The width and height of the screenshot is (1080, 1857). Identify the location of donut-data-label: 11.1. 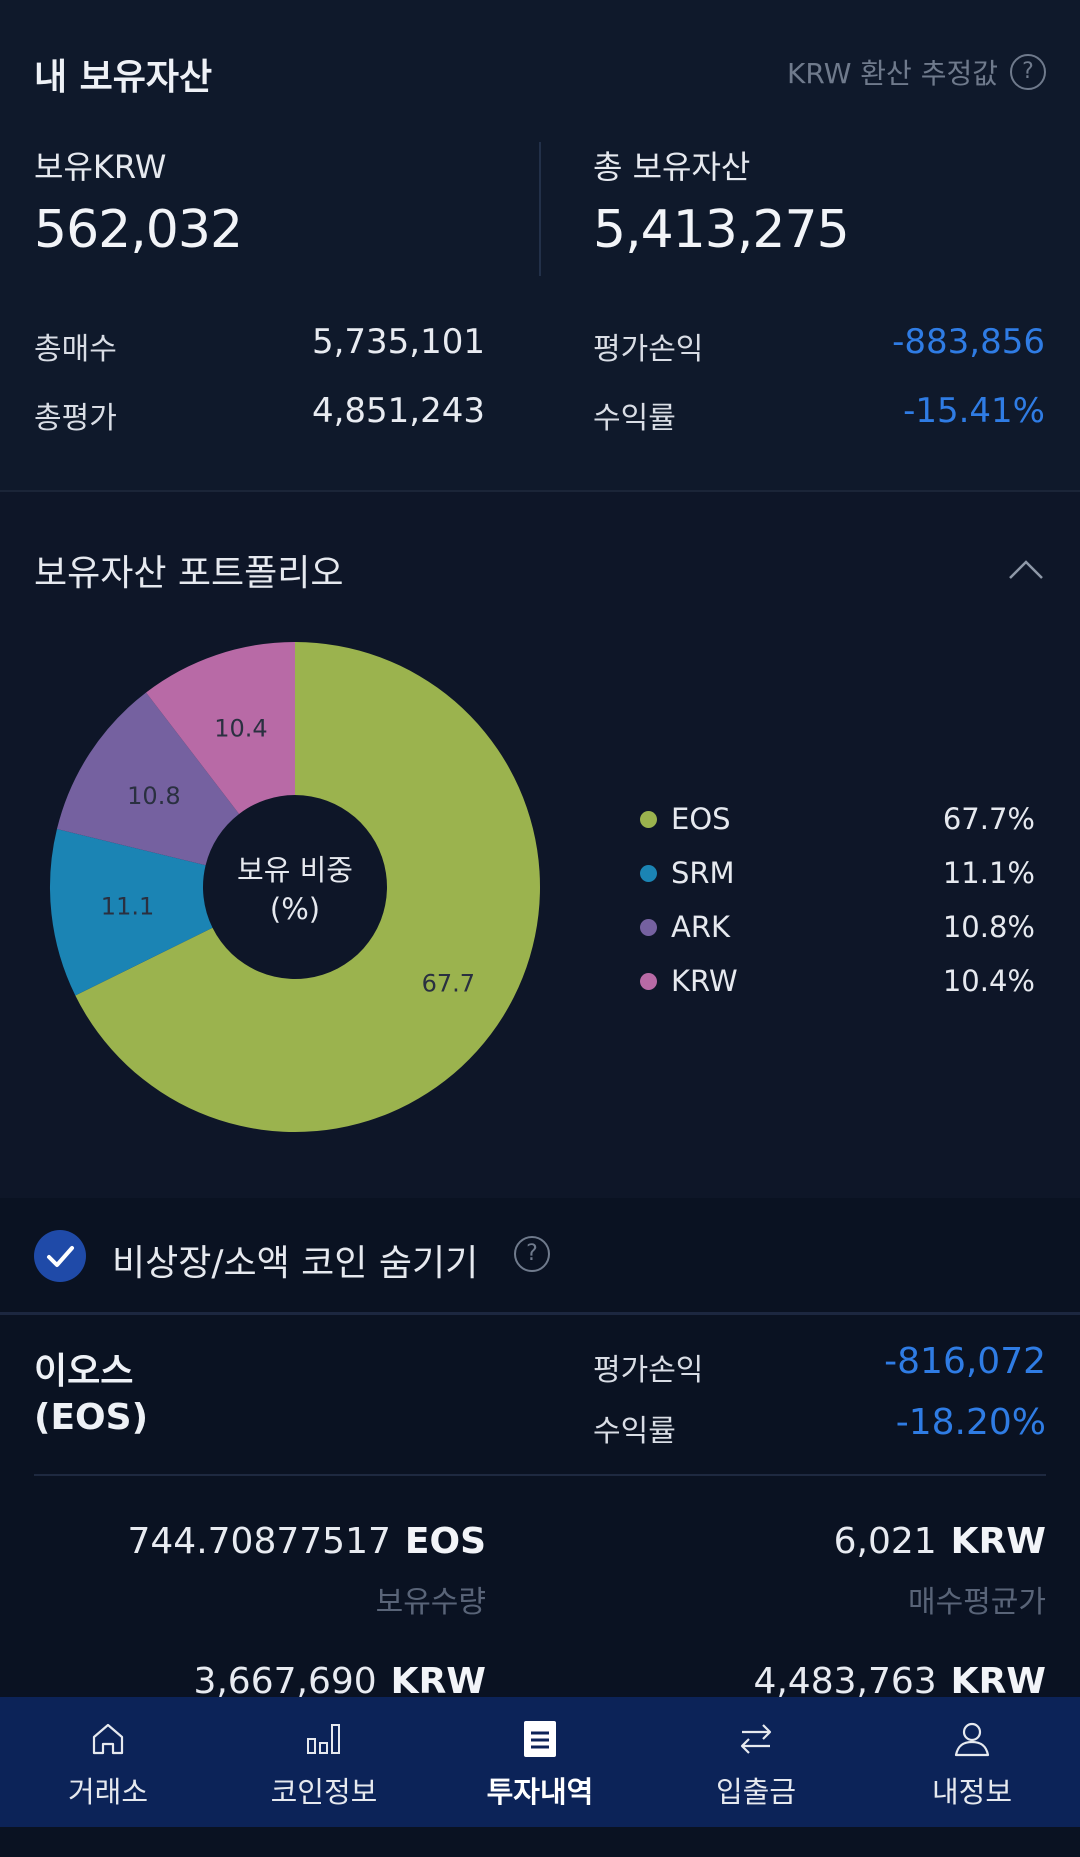
(127, 906).